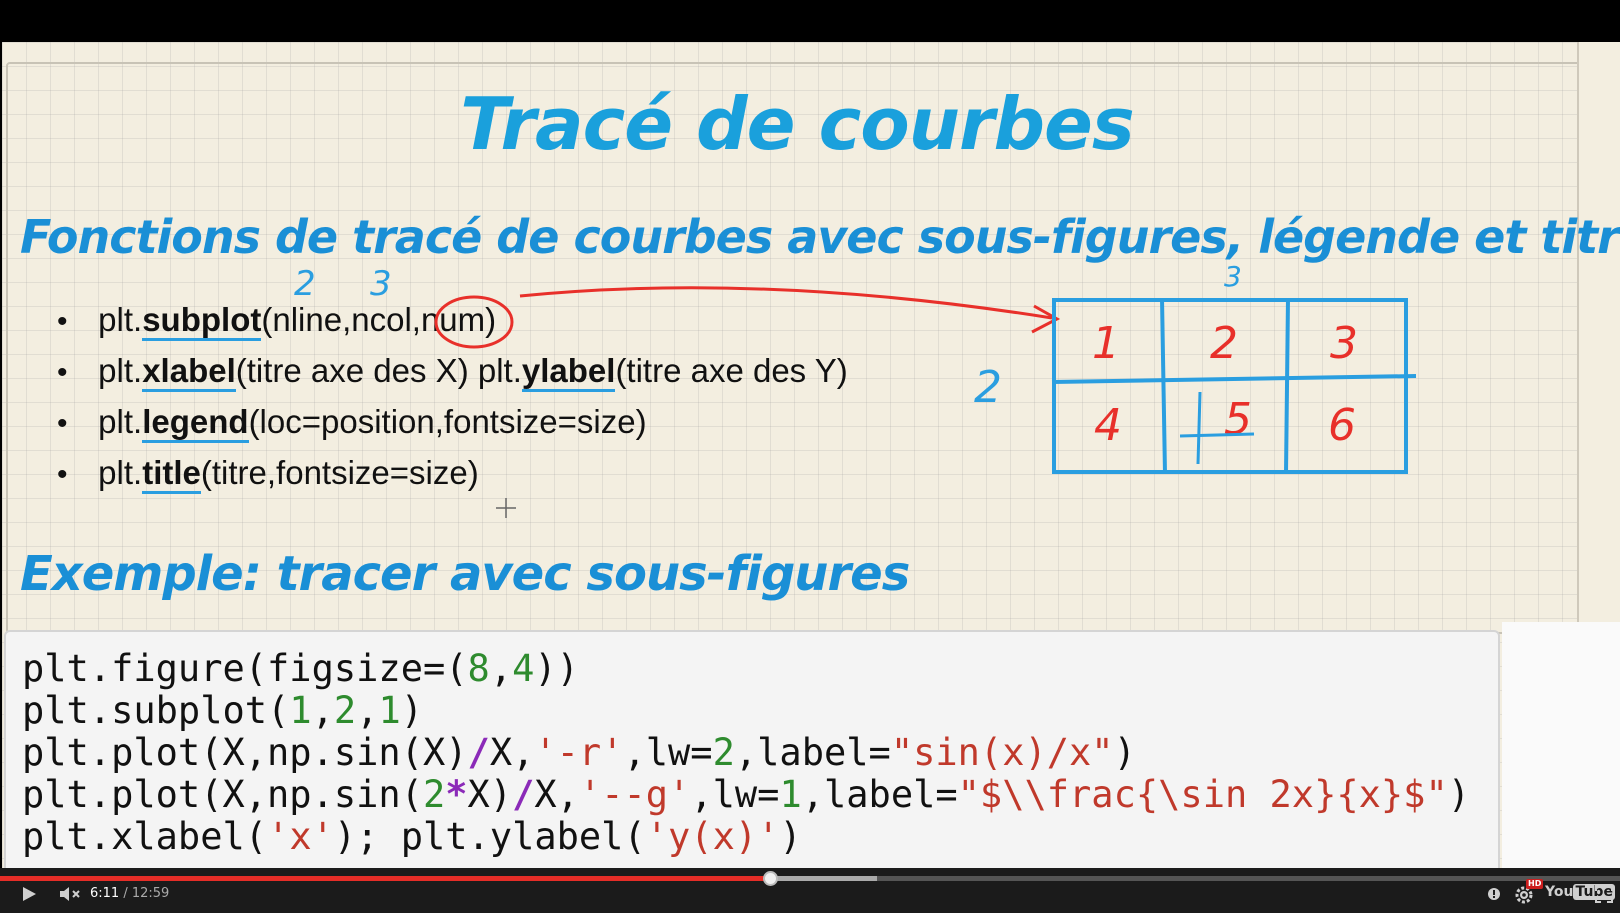  I want to click on blank-area, so click(1561, 745).